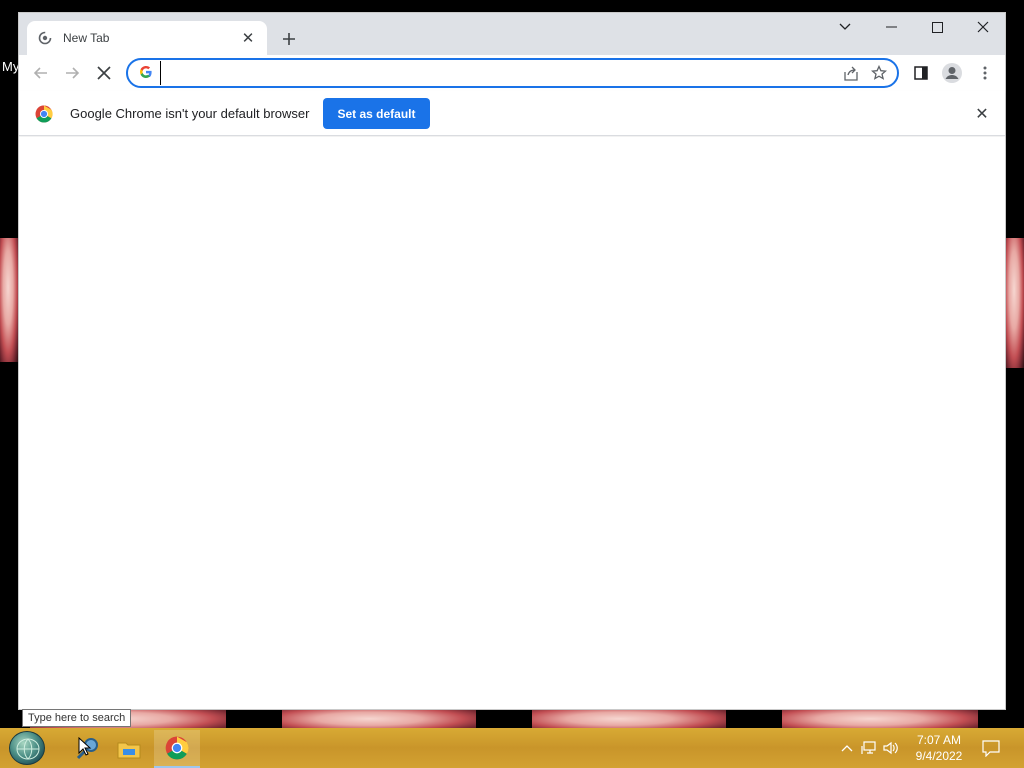 Image resolution: width=1024 pixels, height=768 pixels. Describe the element at coordinates (146, 73) in the screenshot. I see `google-g-icon` at that location.